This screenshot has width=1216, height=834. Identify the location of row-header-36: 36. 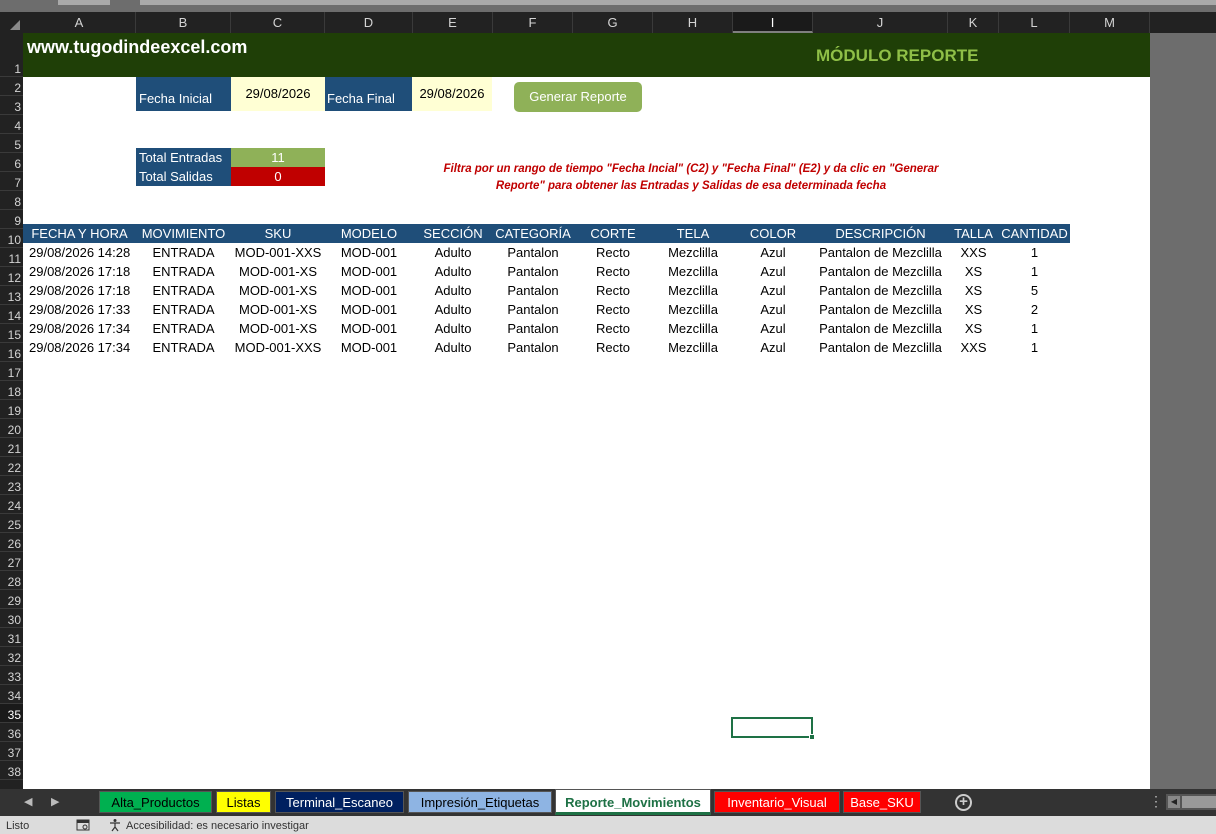
(11, 732).